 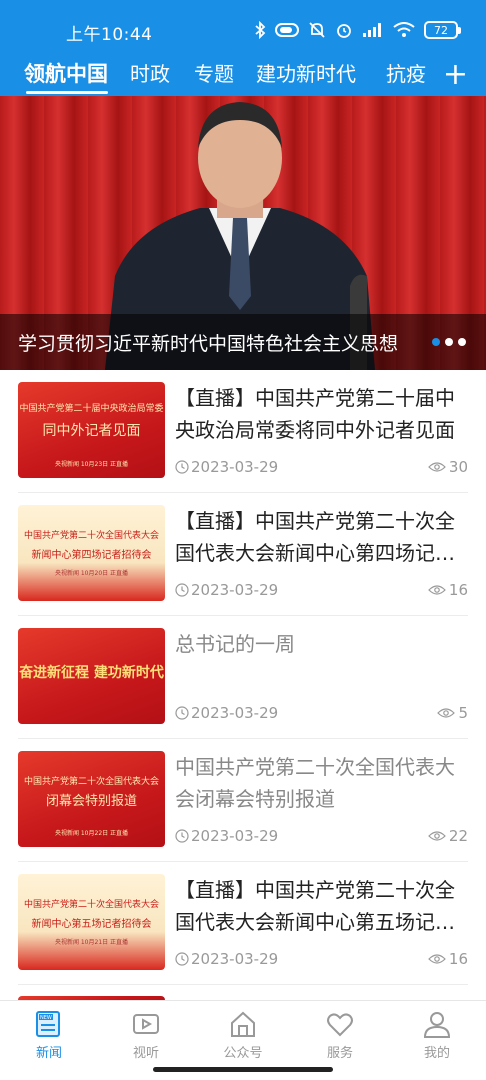 What do you see at coordinates (306, 72) in the screenshot?
I see `tab-jiangong-xinshidai: 建功新时代` at bounding box center [306, 72].